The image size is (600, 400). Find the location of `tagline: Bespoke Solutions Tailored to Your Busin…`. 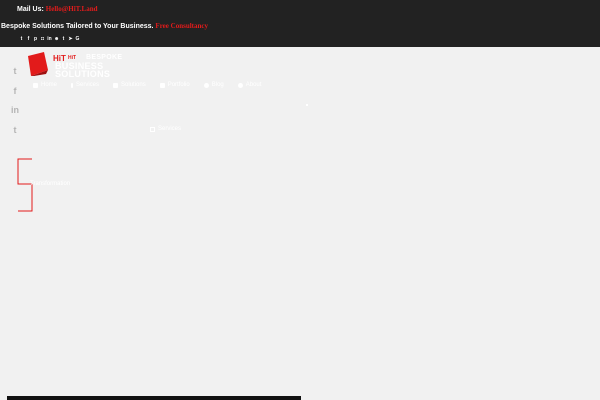

tagline: Bespoke Solutions Tailored to Your Busin… is located at coordinates (104, 26).